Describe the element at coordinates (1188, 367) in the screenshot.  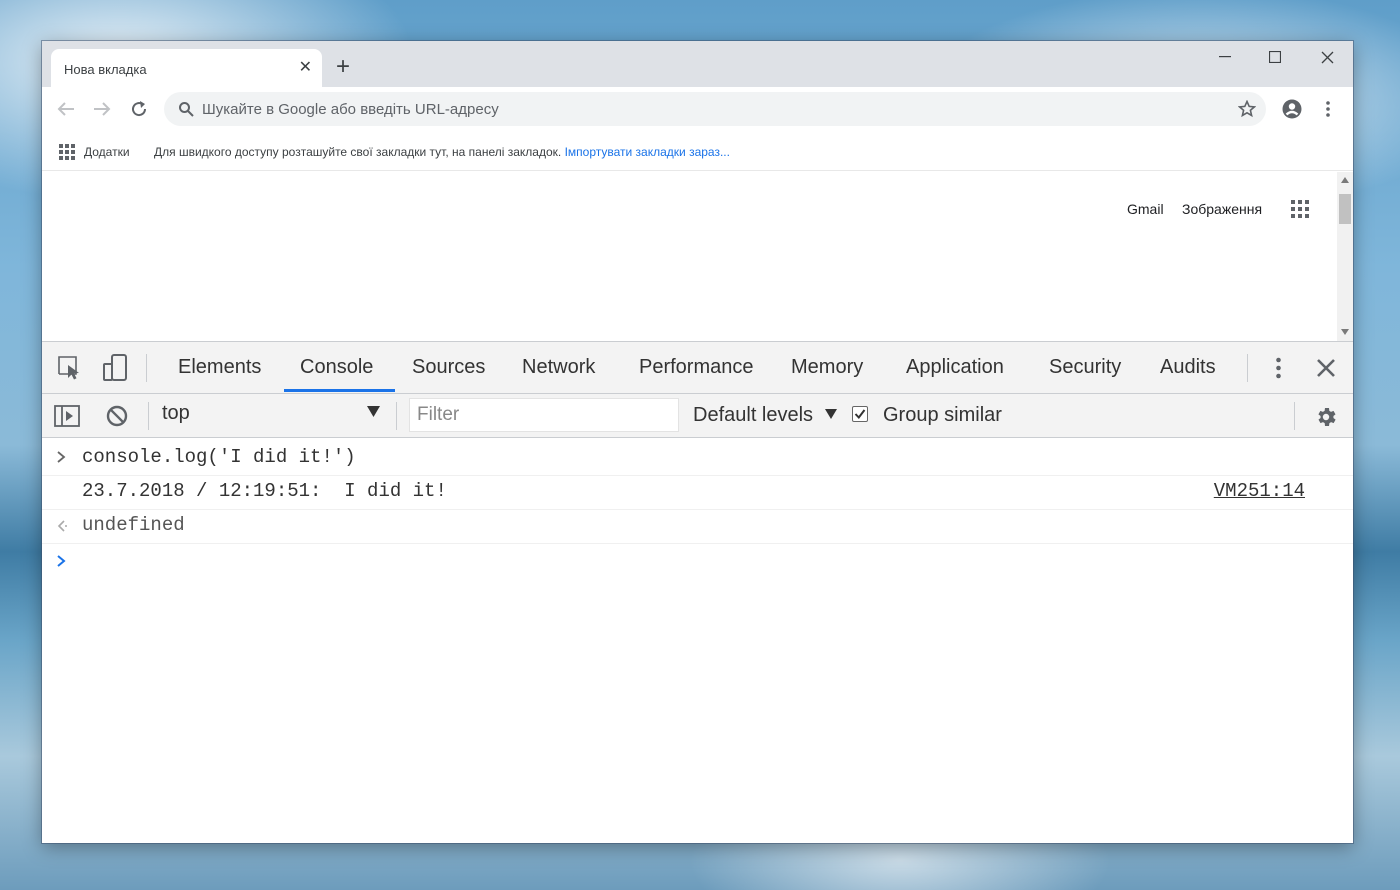
I see `tab-audits: Audits` at that location.